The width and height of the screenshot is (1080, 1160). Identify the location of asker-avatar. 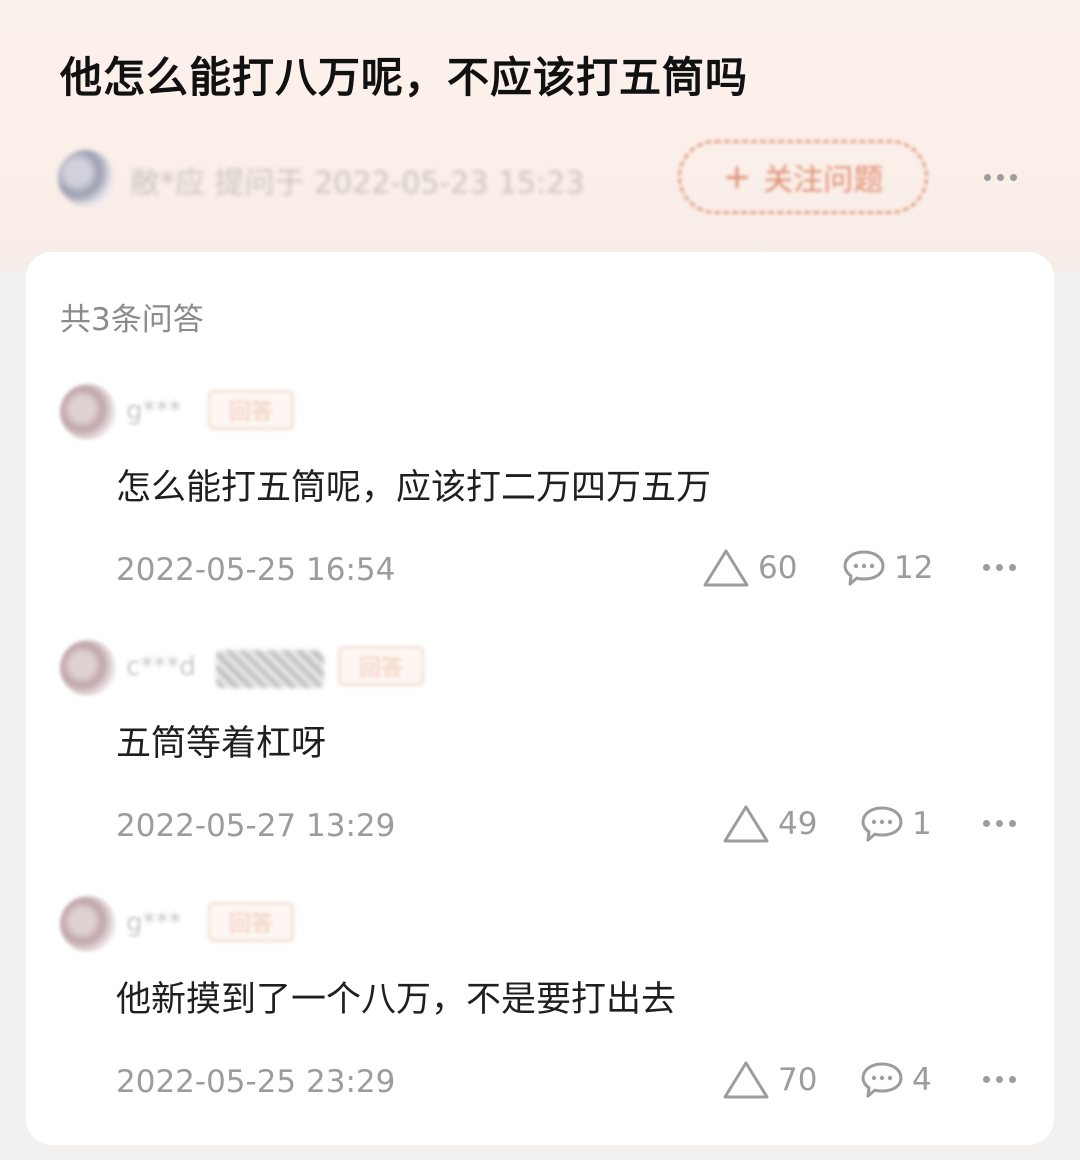
(86, 178).